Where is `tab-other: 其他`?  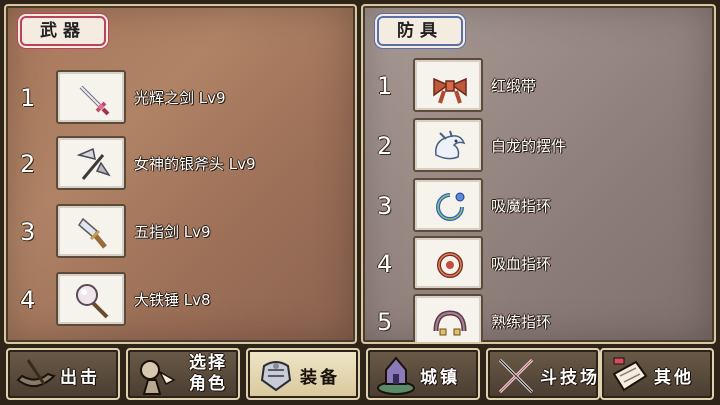 tab-other: 其他 is located at coordinates (657, 374).